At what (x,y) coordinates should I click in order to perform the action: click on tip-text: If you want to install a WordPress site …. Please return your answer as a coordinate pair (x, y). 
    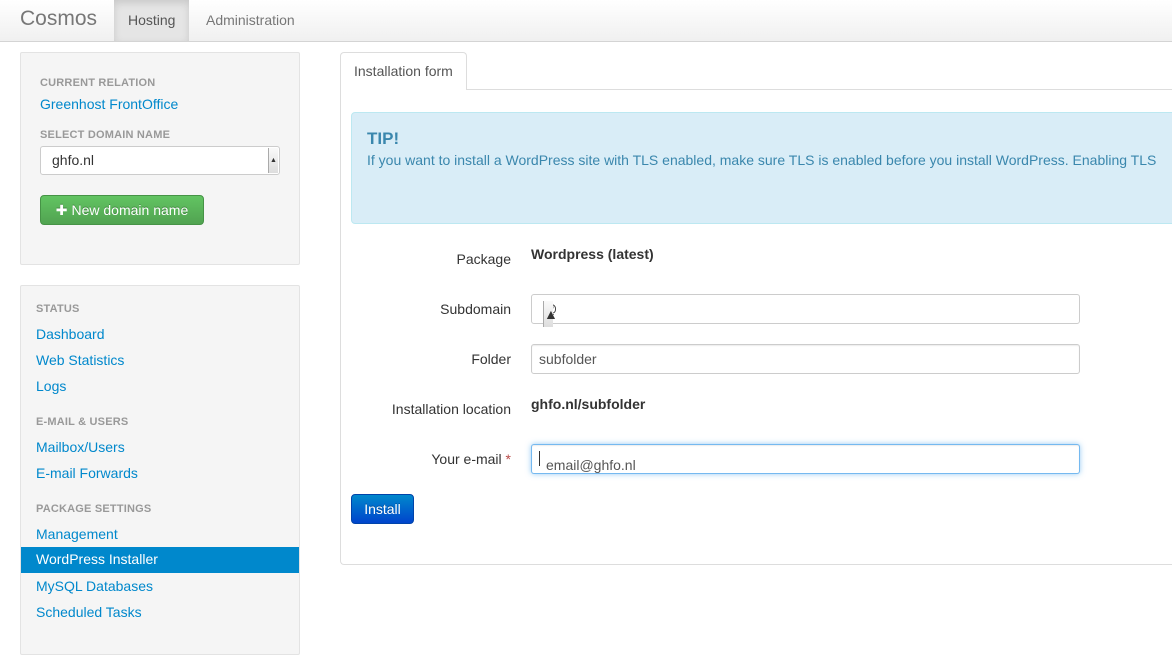
    Looking at the image, I should click on (762, 160).